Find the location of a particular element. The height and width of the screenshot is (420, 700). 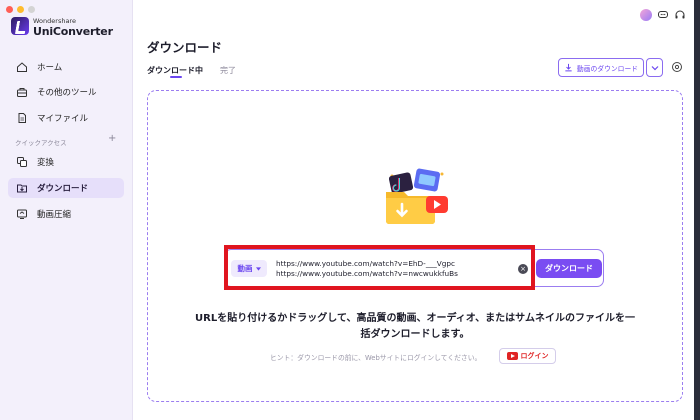

youtube-icon is located at coordinates (512, 356).